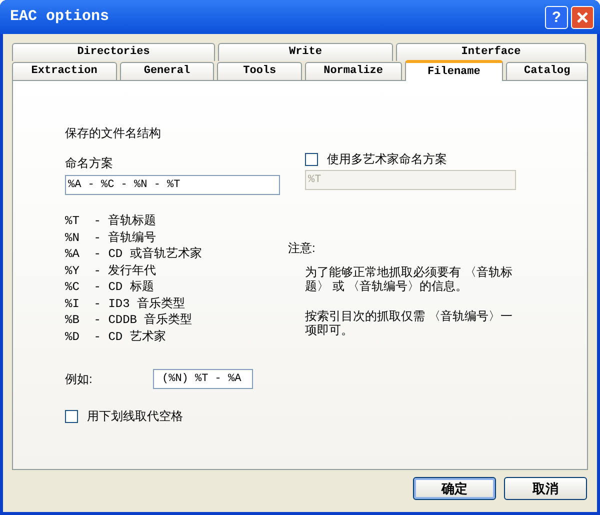 This screenshot has width=600, height=515. Describe the element at coordinates (135, 416) in the screenshot. I see `checkbox-label: 用下划线取代空格` at that location.